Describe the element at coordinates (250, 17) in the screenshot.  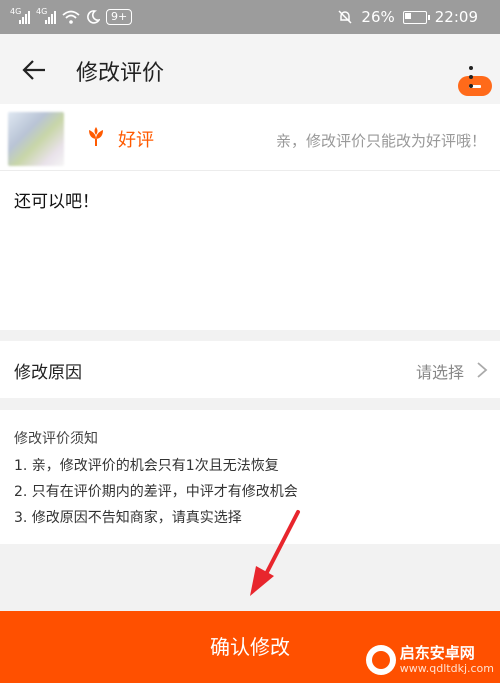
I see `status-bar: 4G 4G 9+ 26% 22:09` at that location.